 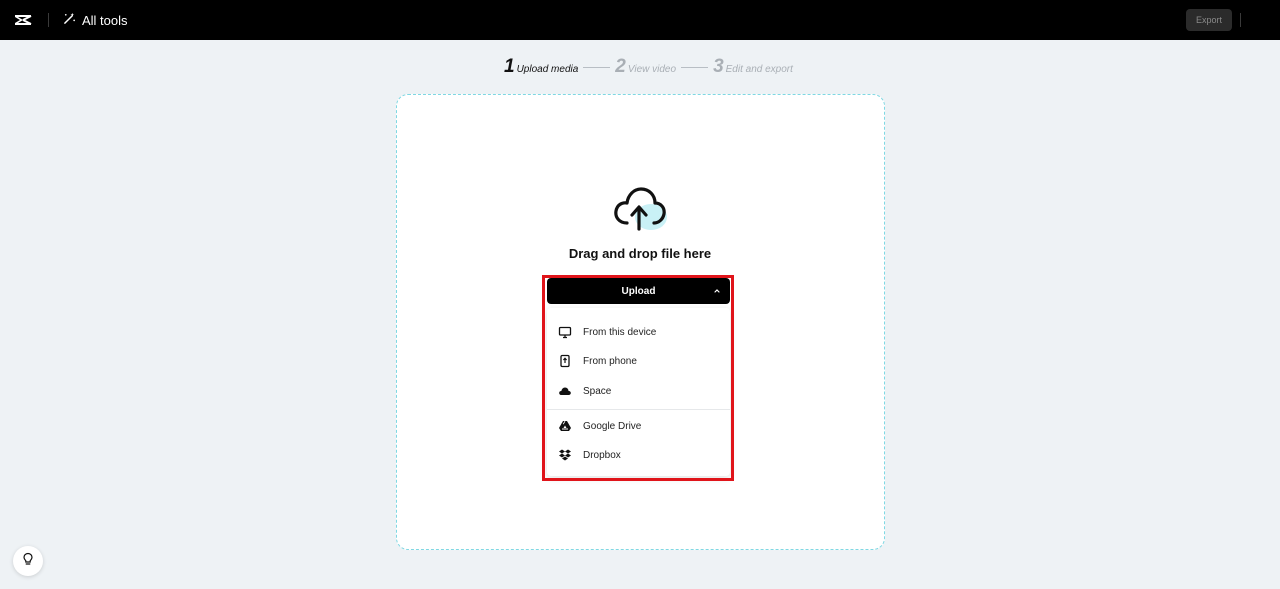 What do you see at coordinates (105, 20) in the screenshot?
I see `all-tools-label: All tools` at bounding box center [105, 20].